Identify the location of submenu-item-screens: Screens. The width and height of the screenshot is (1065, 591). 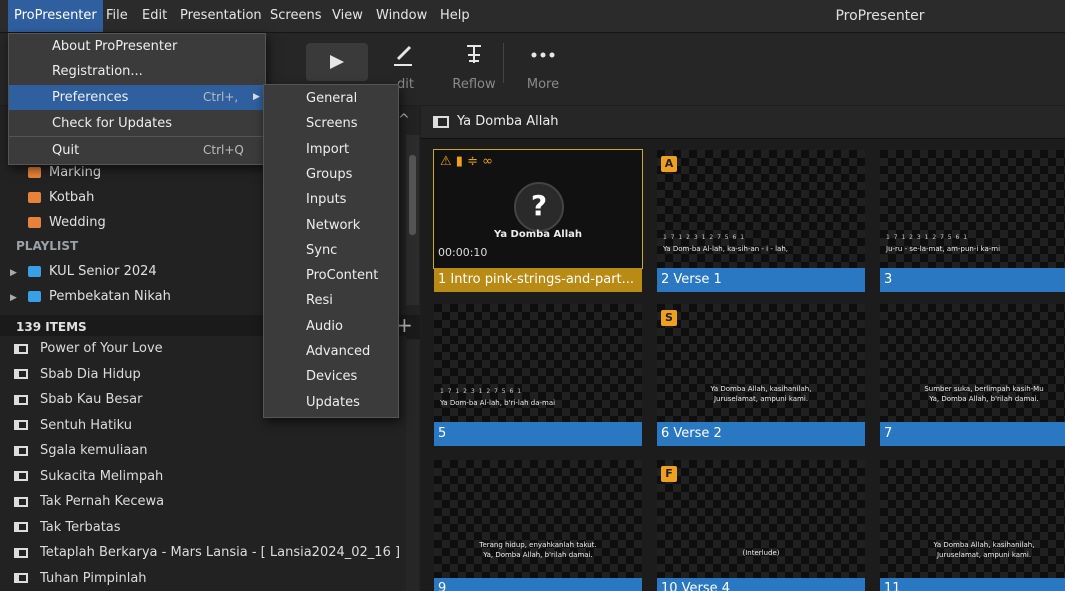
(331, 123).